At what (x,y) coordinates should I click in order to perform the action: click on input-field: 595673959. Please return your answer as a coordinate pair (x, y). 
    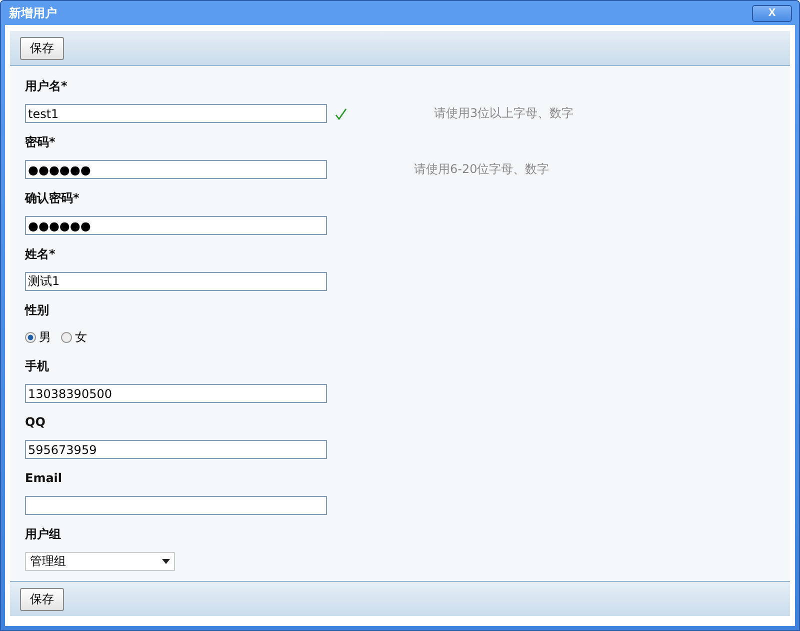
    Looking at the image, I should click on (176, 449).